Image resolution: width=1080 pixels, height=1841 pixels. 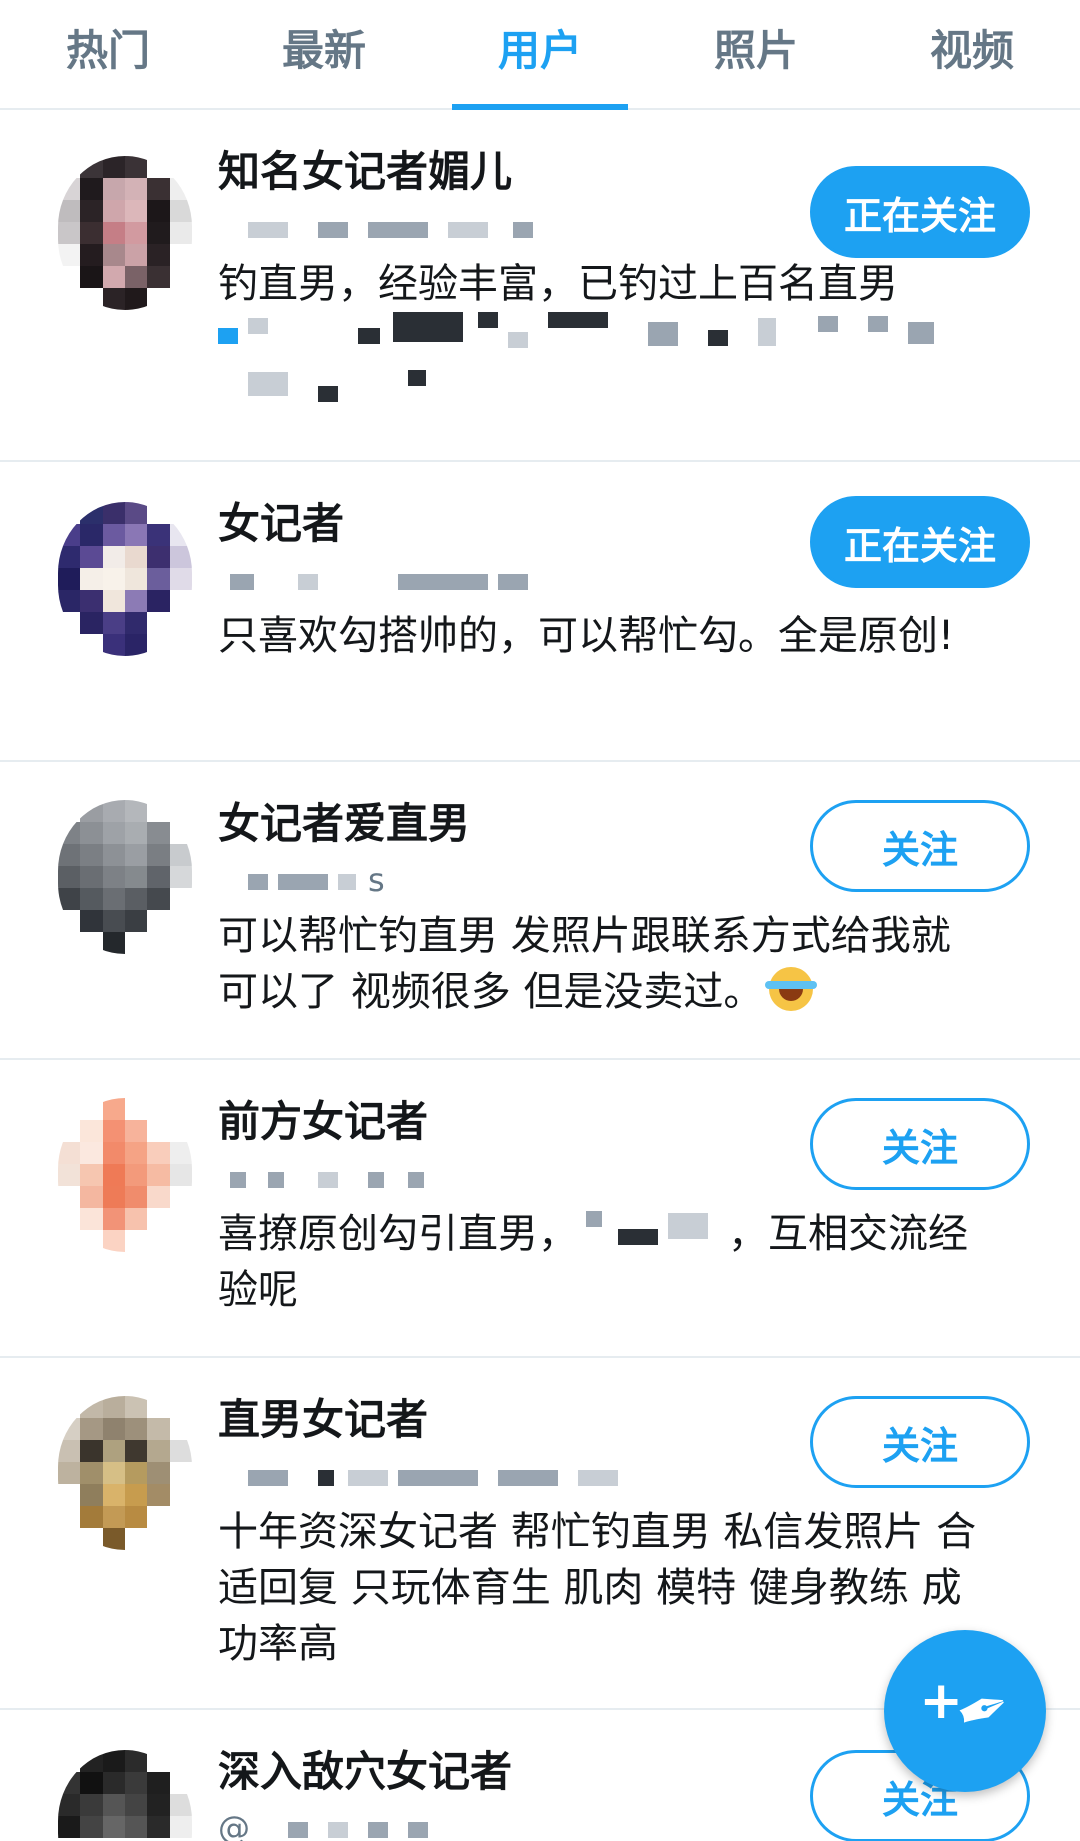 What do you see at coordinates (584, 964) in the screenshot?
I see `user-bio: 可以帮忙钓直男 发照片跟联系方式给我就可以了 视频很多 但是没卖过。` at bounding box center [584, 964].